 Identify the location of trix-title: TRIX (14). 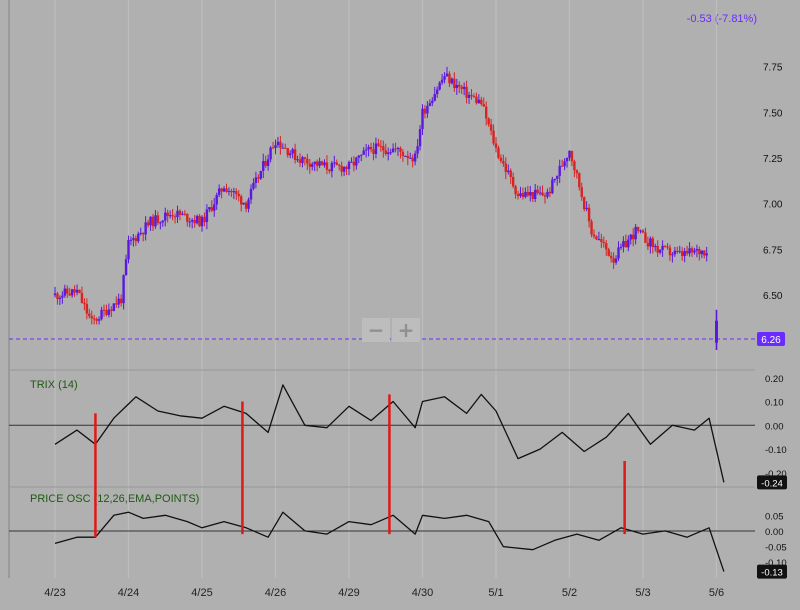
(54, 385).